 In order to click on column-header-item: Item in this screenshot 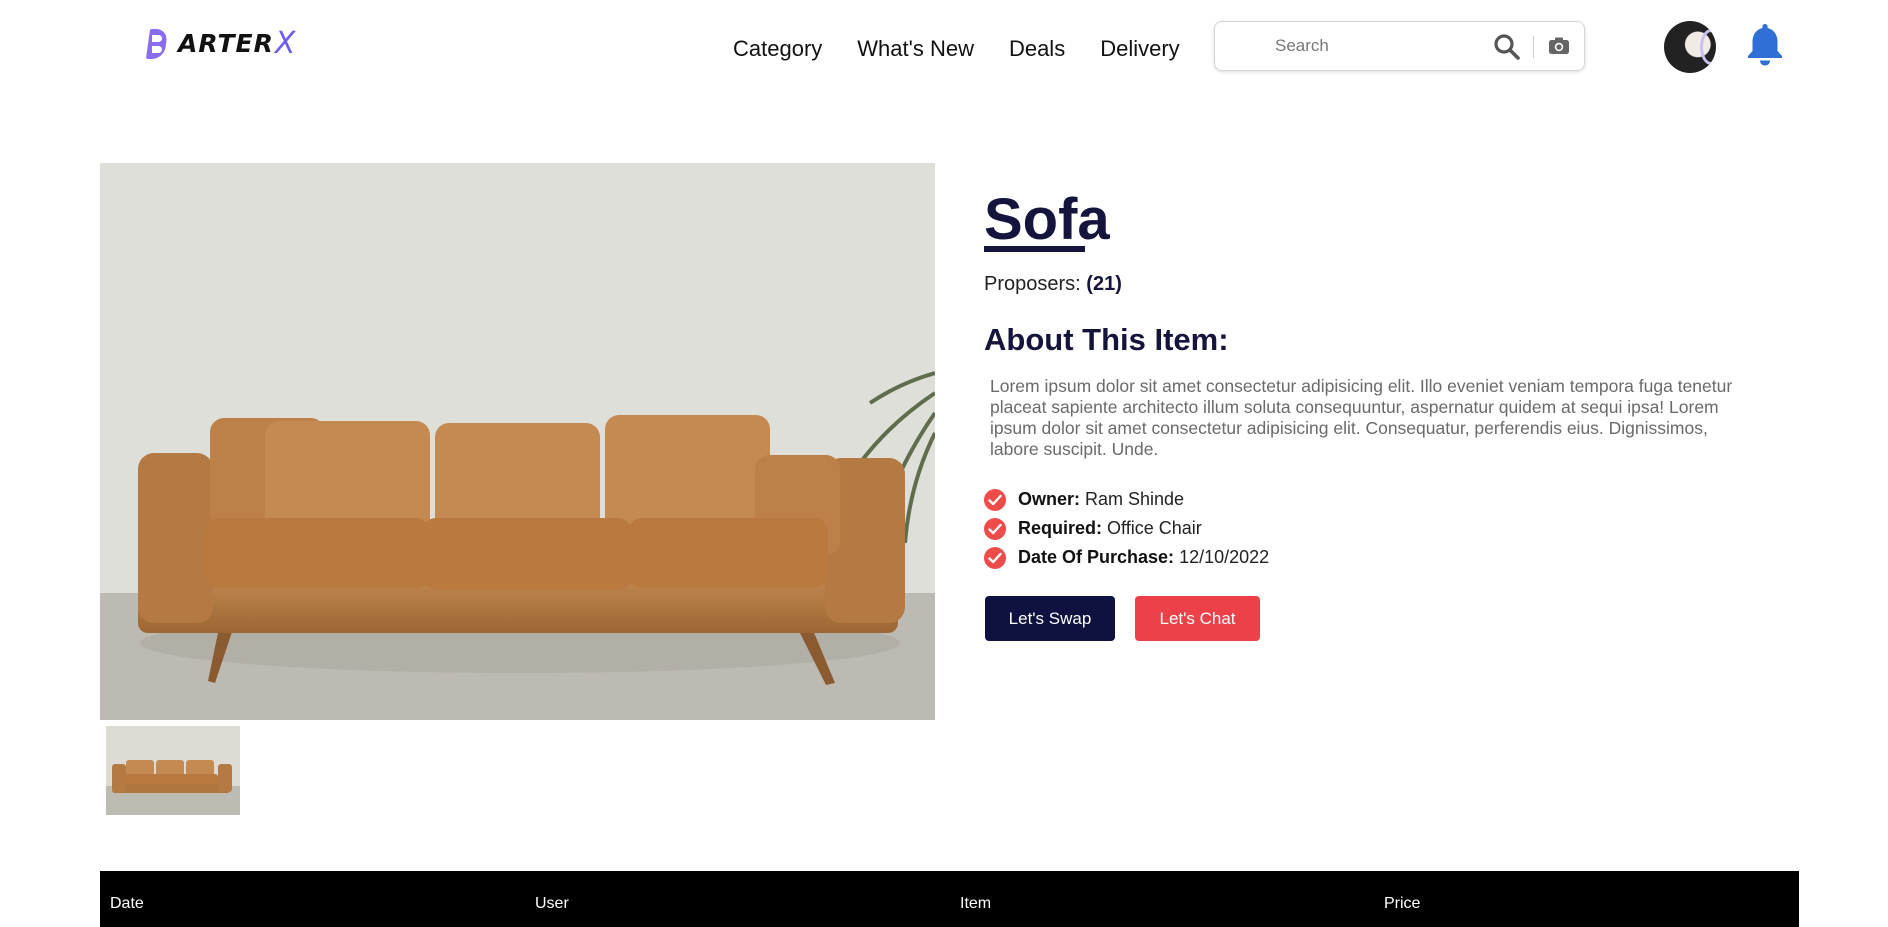, I will do `click(975, 904)`.